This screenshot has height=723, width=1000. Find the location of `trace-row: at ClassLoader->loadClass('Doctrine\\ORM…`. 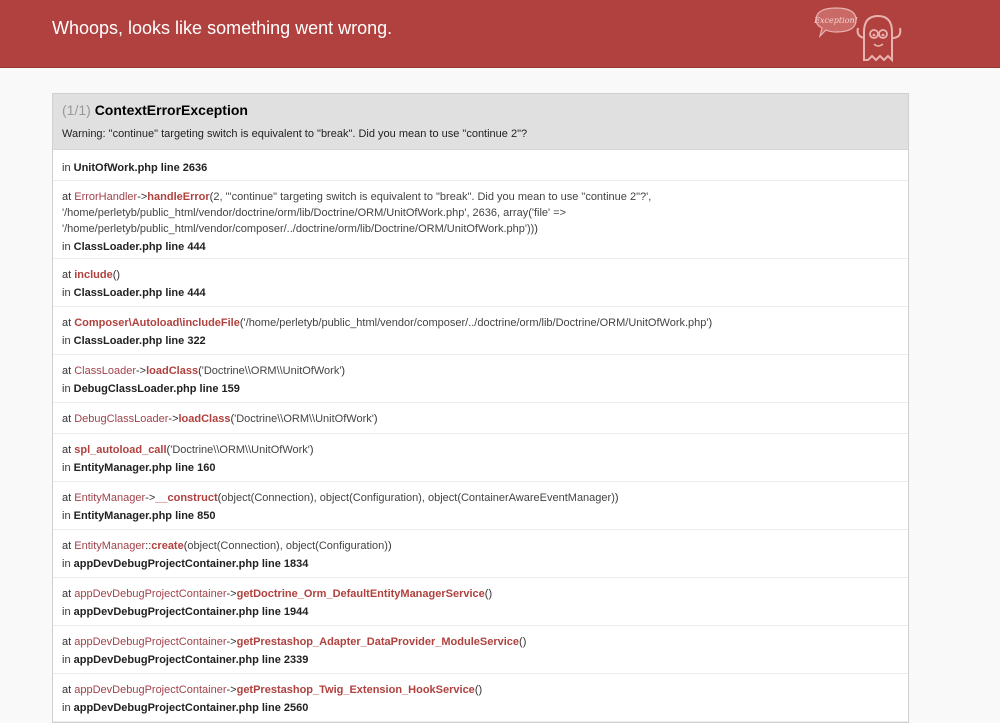

trace-row: at ClassLoader->loadClass('Doctrine\\ORM… is located at coordinates (480, 379).